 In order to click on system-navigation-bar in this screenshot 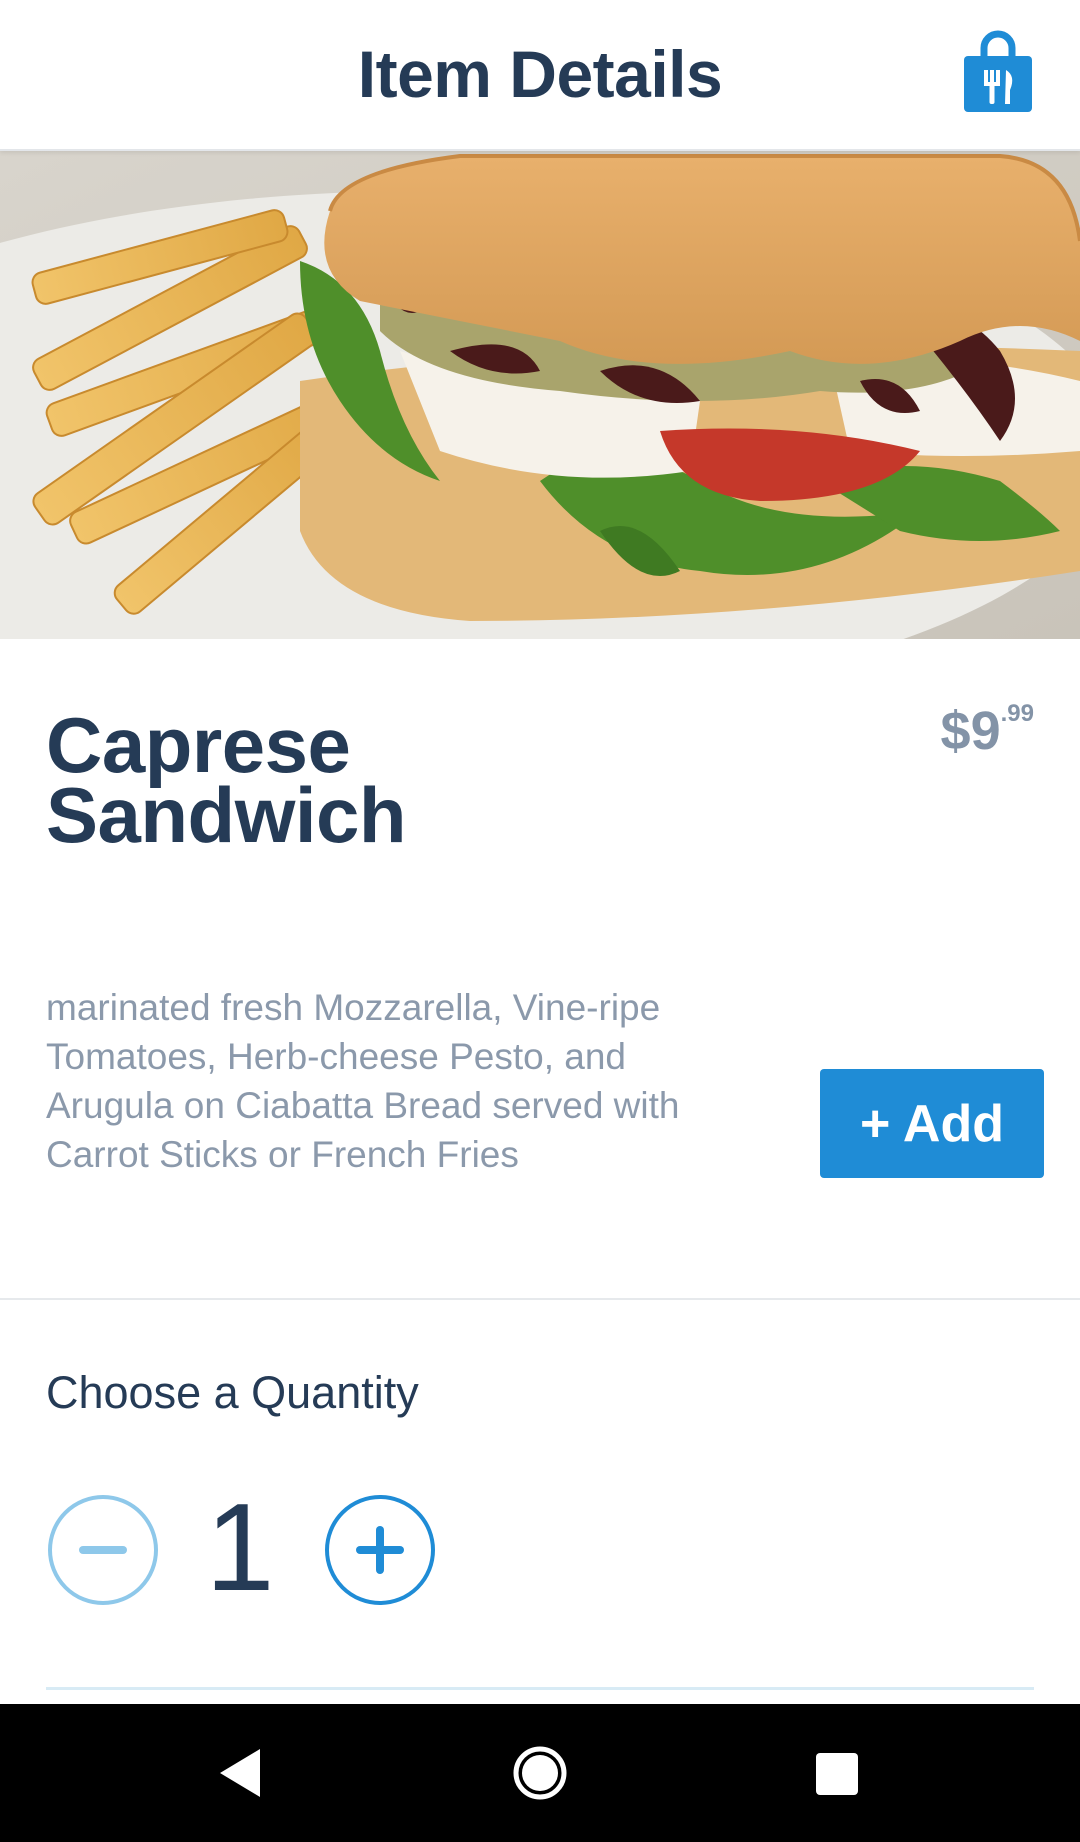, I will do `click(540, 1773)`.